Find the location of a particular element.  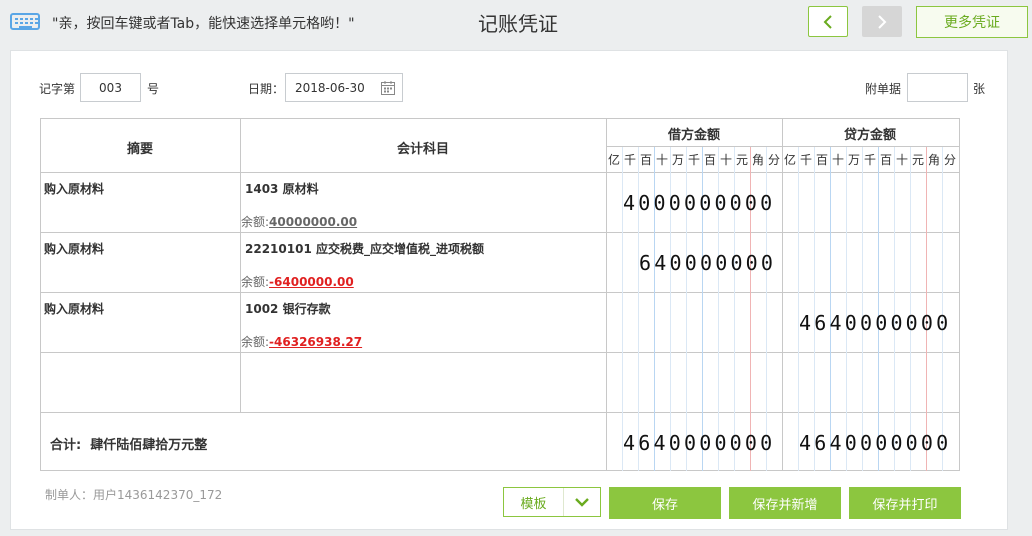

voucher-word-label: 记字第 is located at coordinates (57, 89).